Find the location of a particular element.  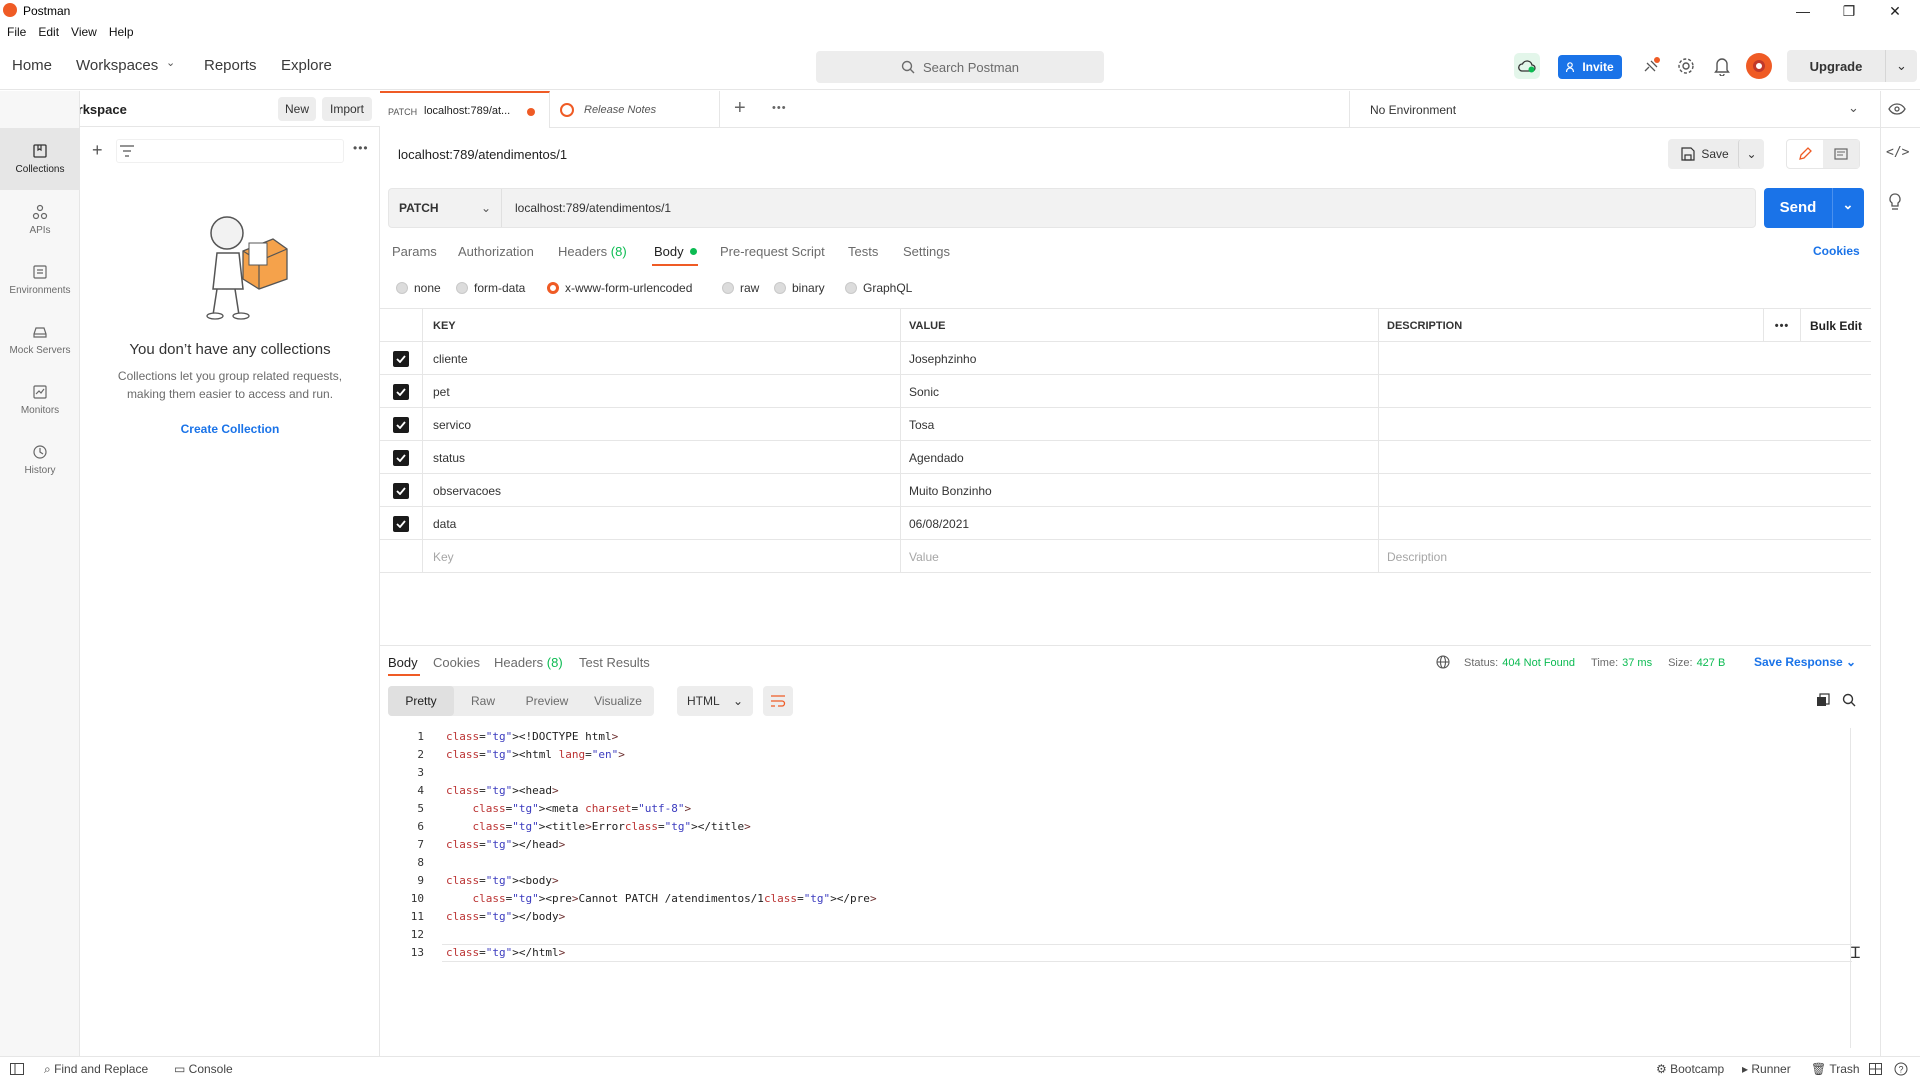

column-options-icon: ••• is located at coordinates (1782, 325).